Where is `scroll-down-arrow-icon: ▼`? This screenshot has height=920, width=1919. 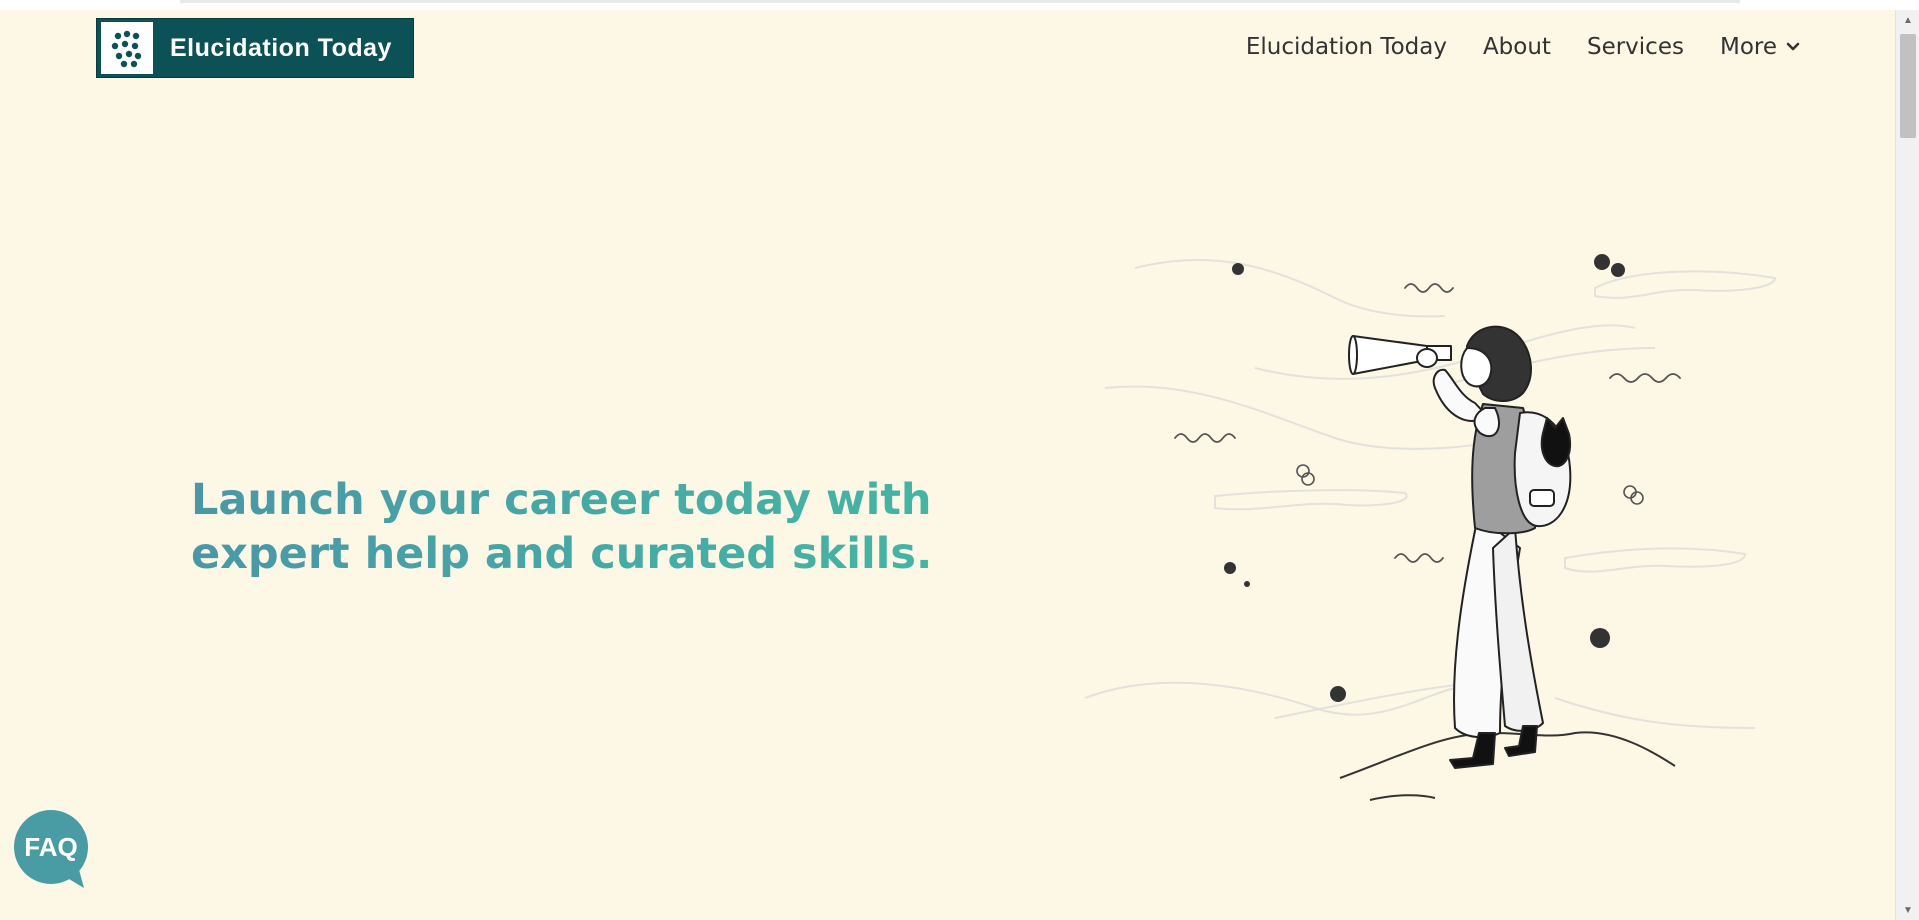 scroll-down-arrow-icon: ▼ is located at coordinates (1907, 910).